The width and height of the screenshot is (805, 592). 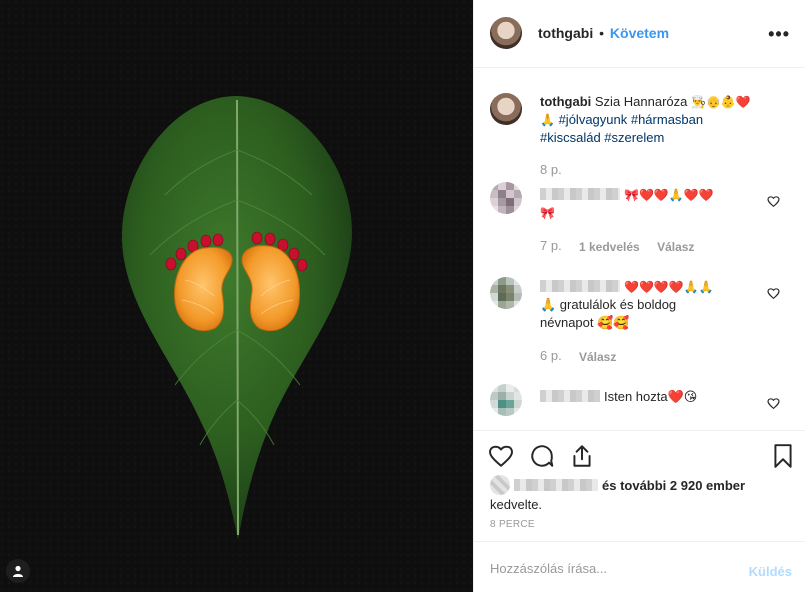 What do you see at coordinates (669, 287) in the screenshot?
I see `comment-2-emojis: ❤️❤️❤️❤️🙏🙏` at bounding box center [669, 287].